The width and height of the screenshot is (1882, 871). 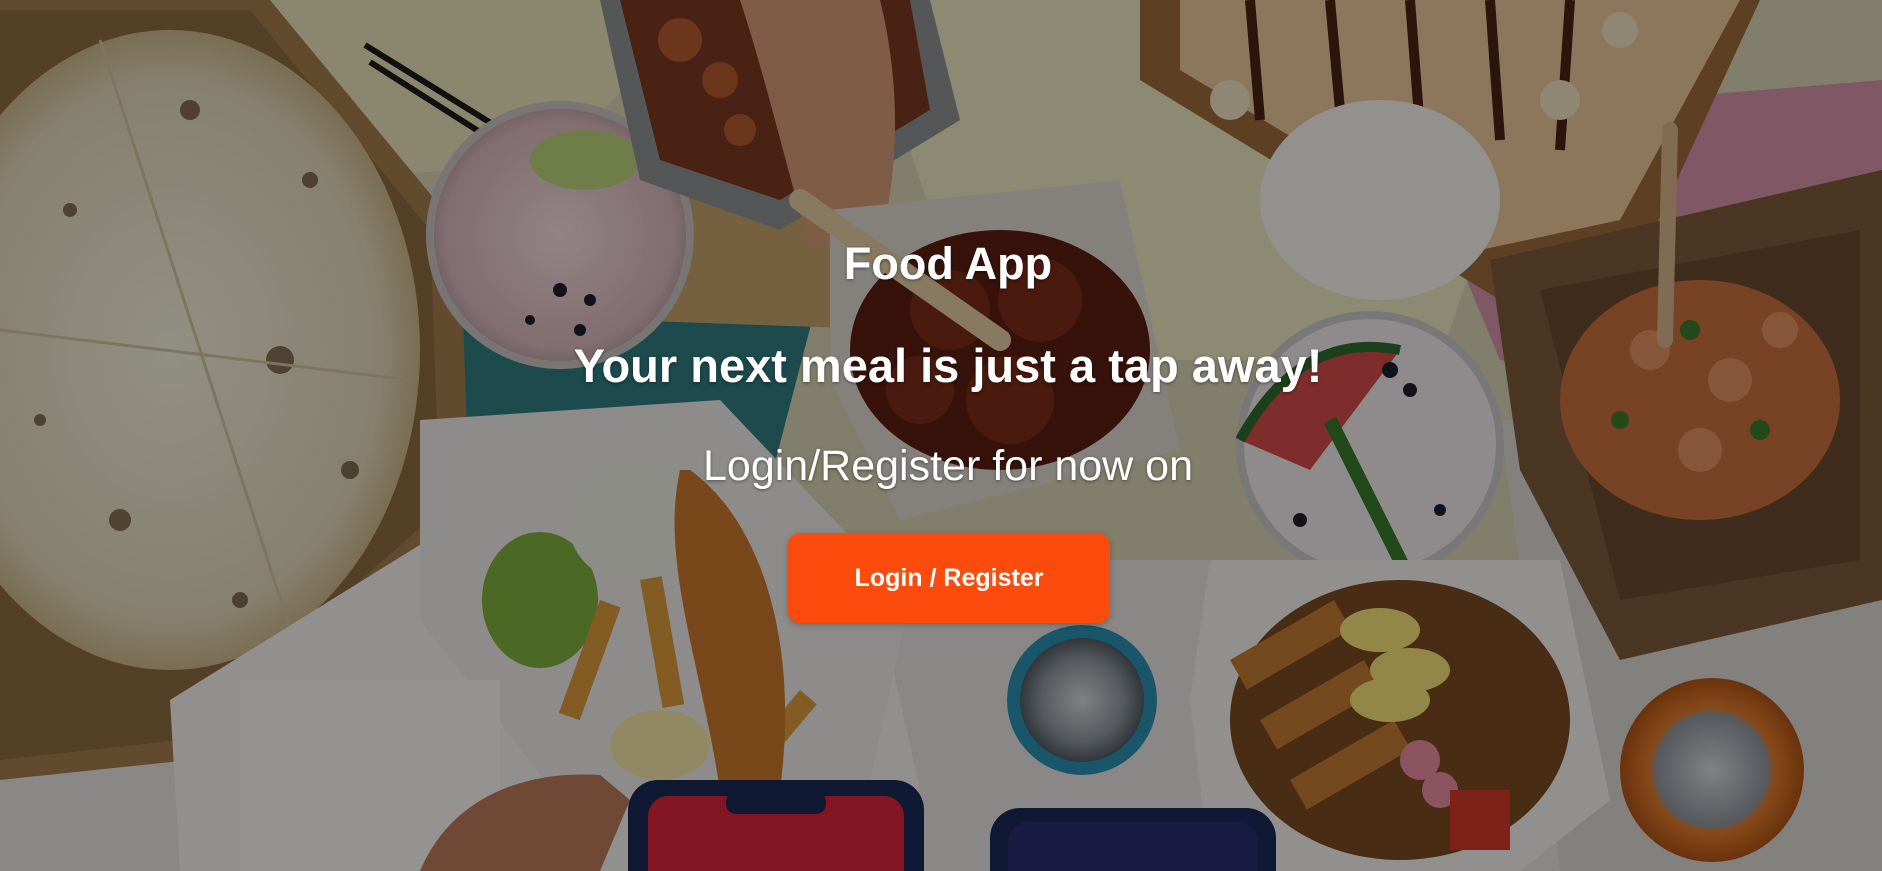 What do you see at coordinates (948, 263) in the screenshot?
I see `app-title: Food App` at bounding box center [948, 263].